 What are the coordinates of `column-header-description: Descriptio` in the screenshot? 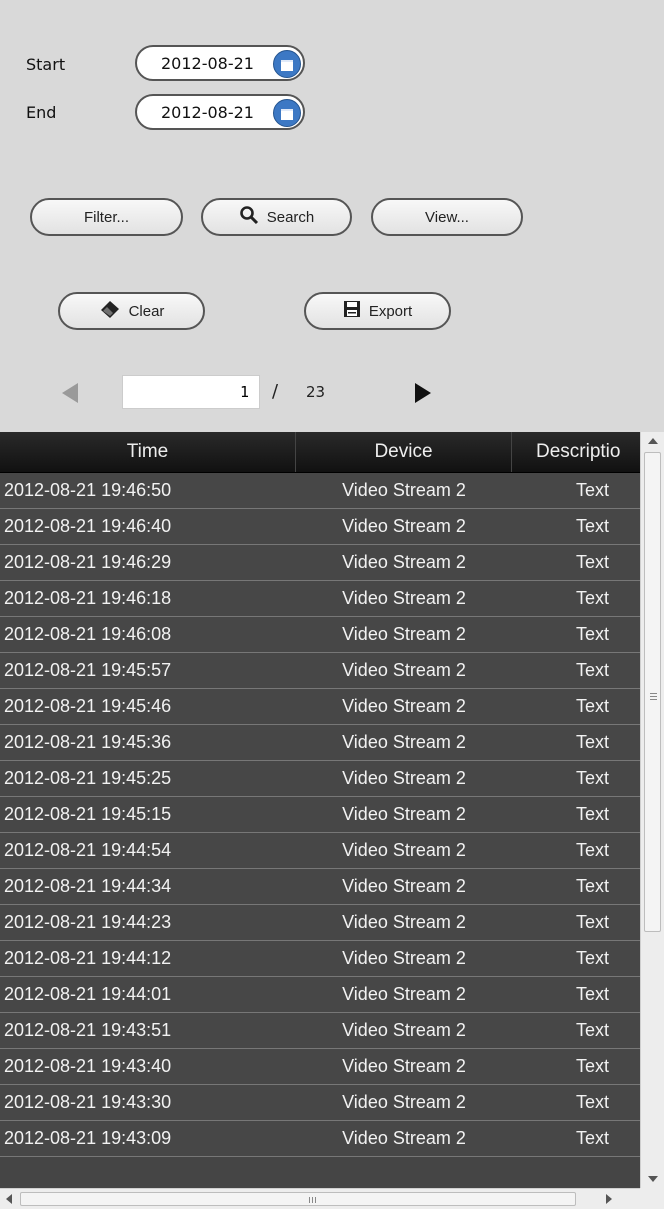 It's located at (576, 452).